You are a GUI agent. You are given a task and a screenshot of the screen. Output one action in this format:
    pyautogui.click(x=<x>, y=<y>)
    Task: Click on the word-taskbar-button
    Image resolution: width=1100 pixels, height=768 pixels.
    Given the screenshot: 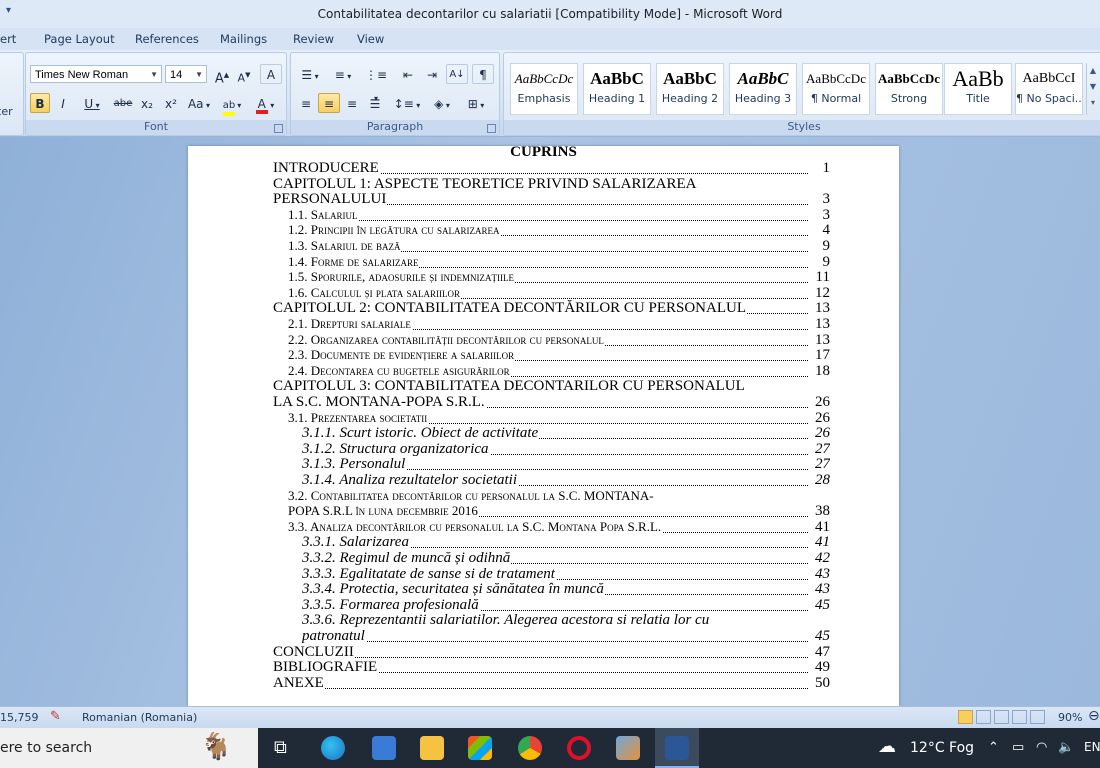 What is the action you would take?
    pyautogui.click(x=677, y=748)
    